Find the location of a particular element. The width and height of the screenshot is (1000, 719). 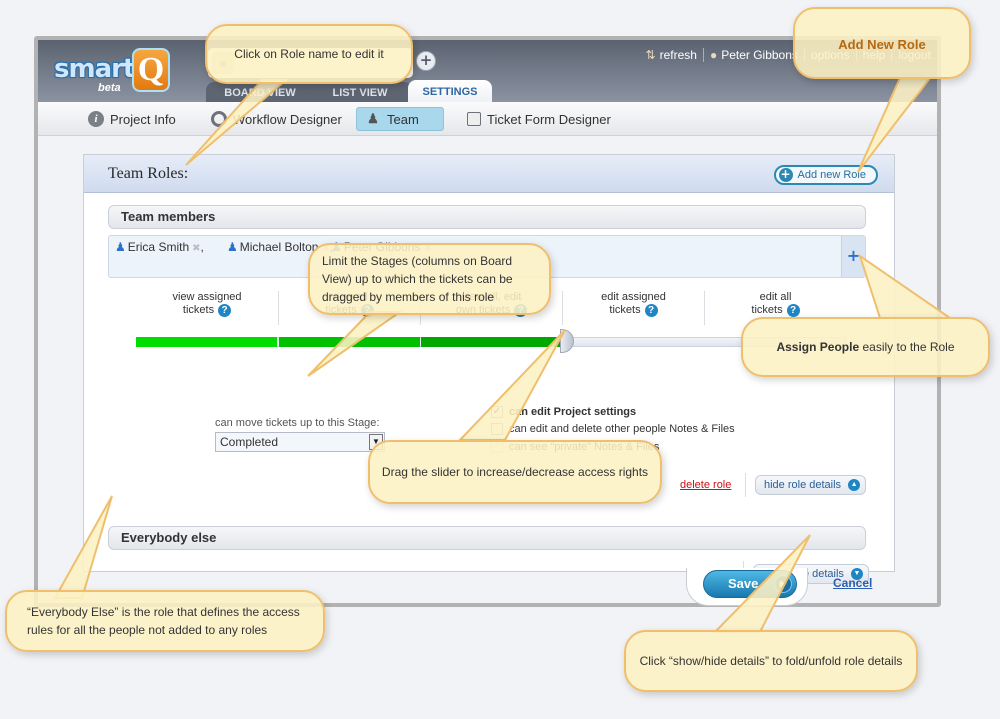

callout-role-name: Click on Role name to edit it is located at coordinates (309, 54).